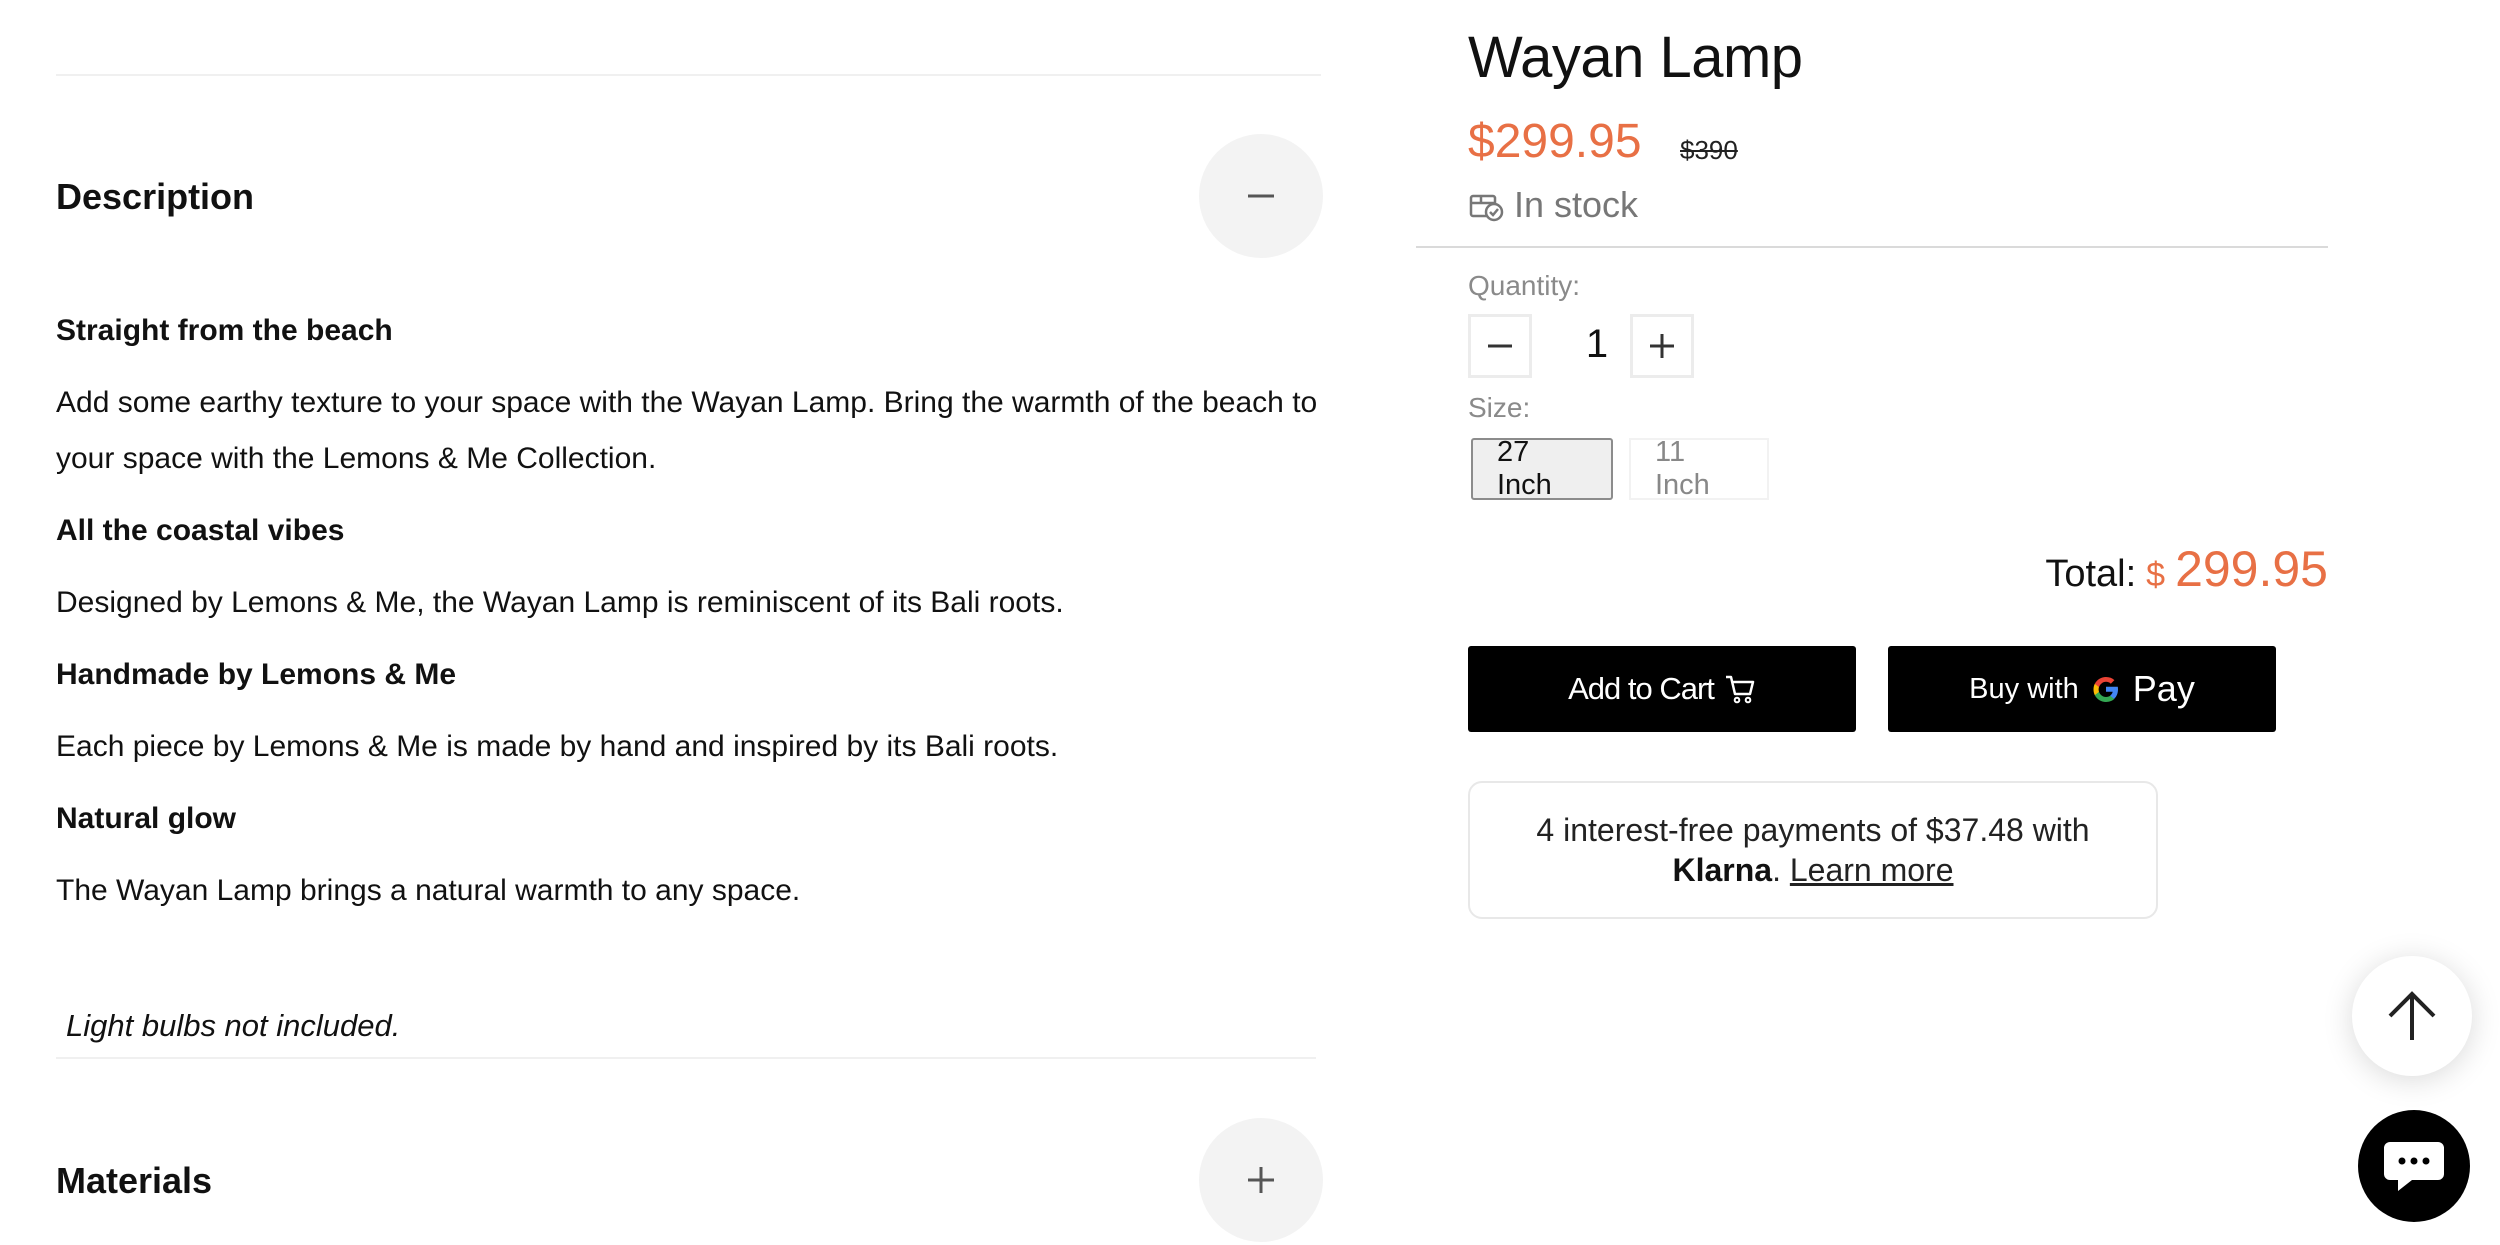 The image size is (2500, 1245). What do you see at coordinates (200, 530) in the screenshot?
I see `description-subheading: All the coastal vibes` at bounding box center [200, 530].